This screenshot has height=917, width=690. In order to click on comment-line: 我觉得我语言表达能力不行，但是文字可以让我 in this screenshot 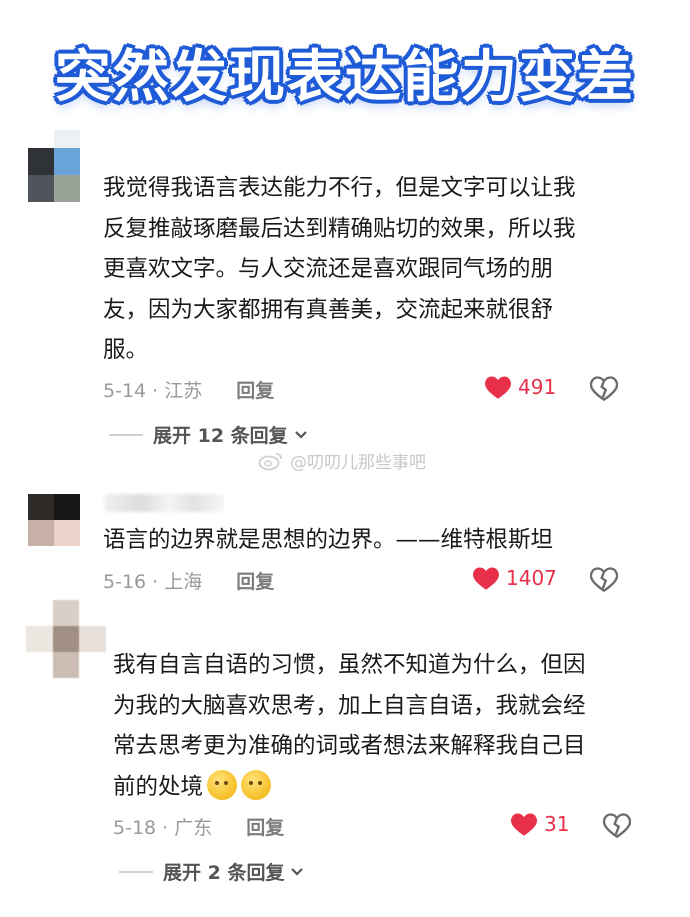, I will do `click(339, 188)`.